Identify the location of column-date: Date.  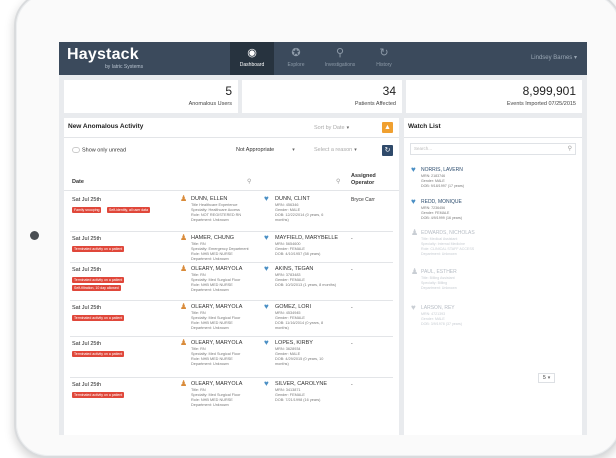
(78, 182).